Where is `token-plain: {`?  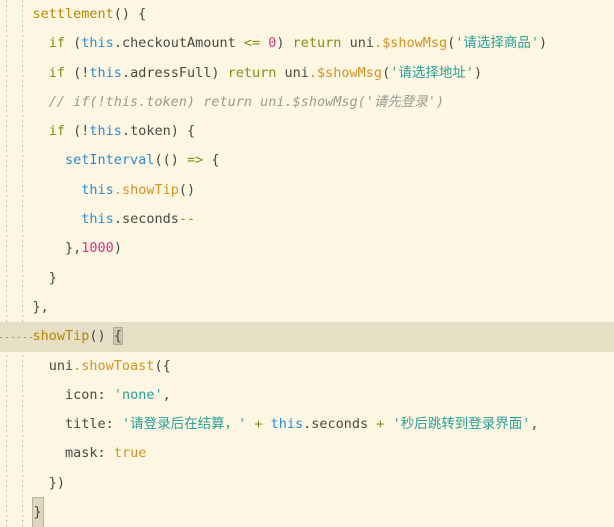
token-plain: { is located at coordinates (211, 160).